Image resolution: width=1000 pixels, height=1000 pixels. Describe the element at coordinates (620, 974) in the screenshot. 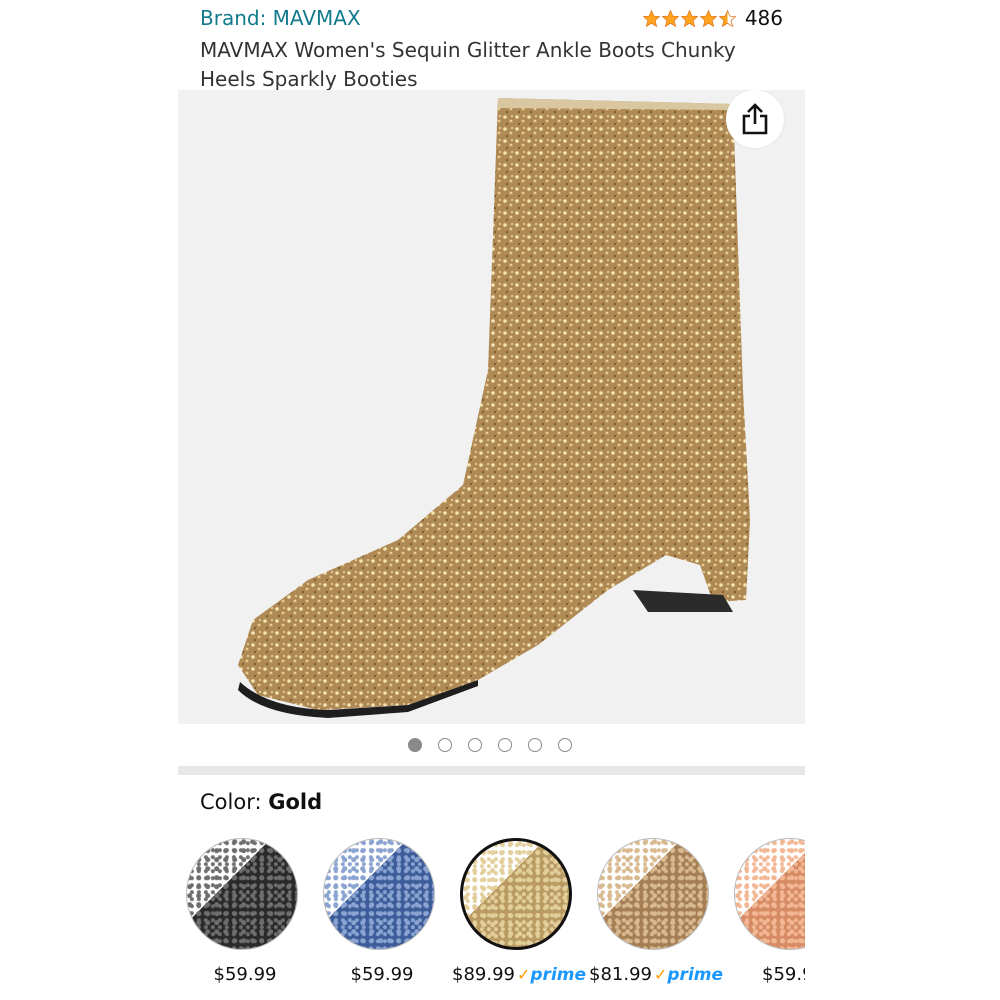

I see `swatch-price: $81.99` at that location.